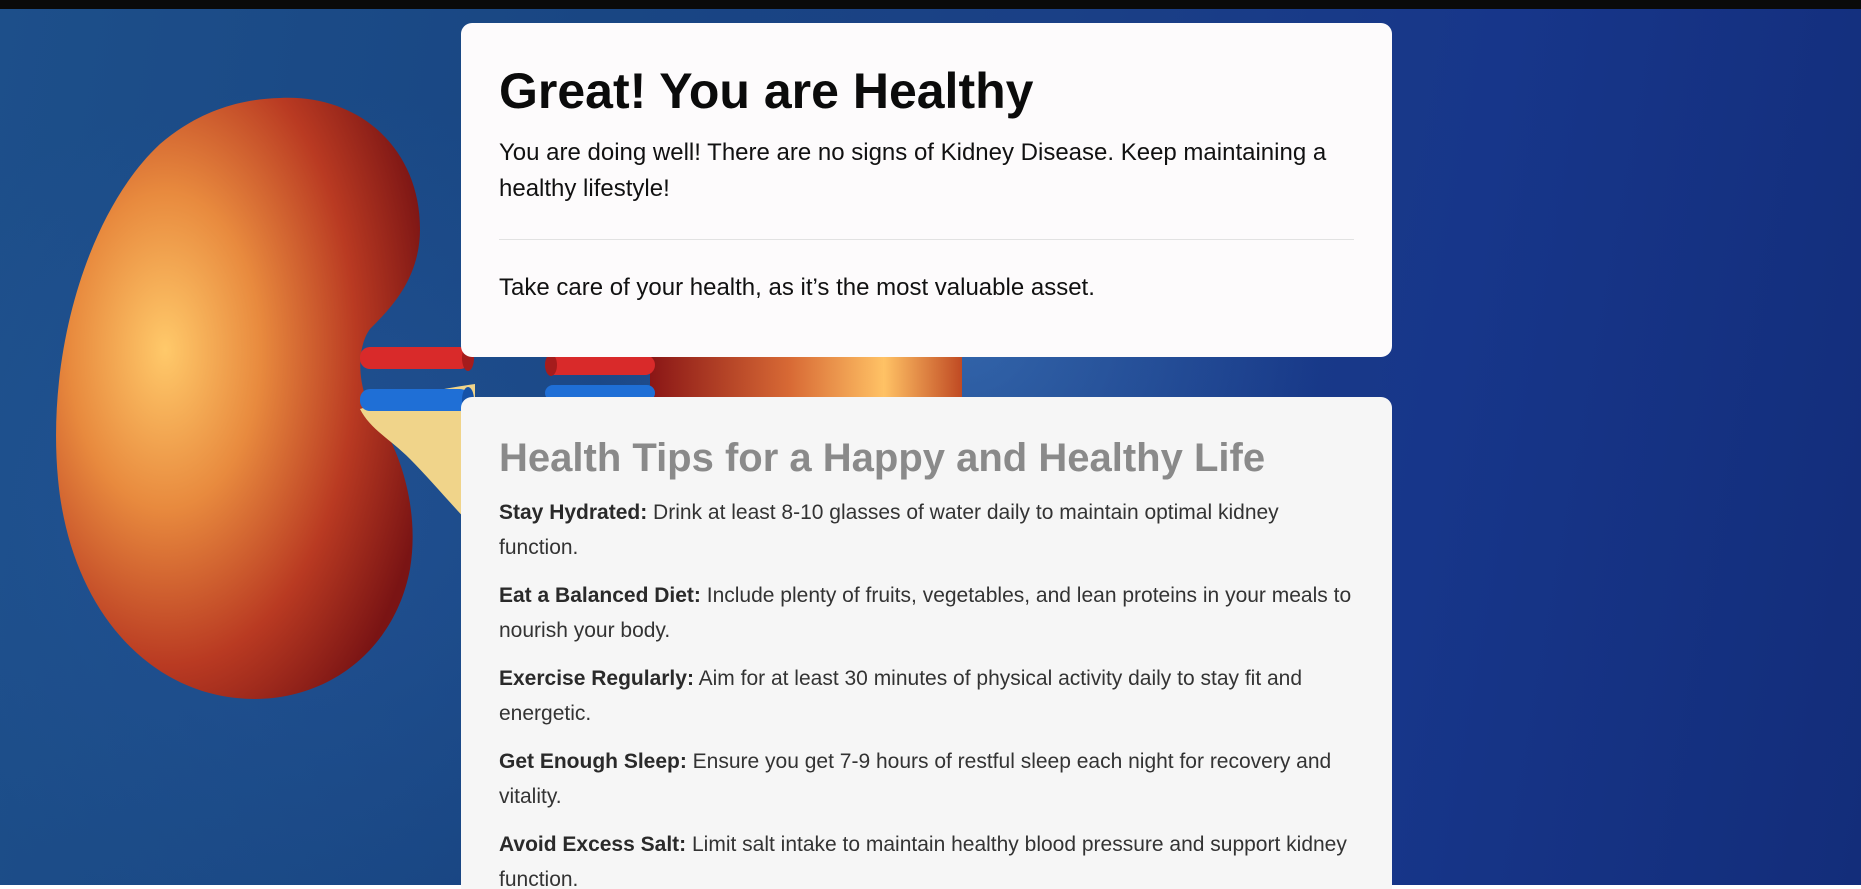 Image resolution: width=1861 pixels, height=889 pixels. I want to click on divider, so click(926, 239).